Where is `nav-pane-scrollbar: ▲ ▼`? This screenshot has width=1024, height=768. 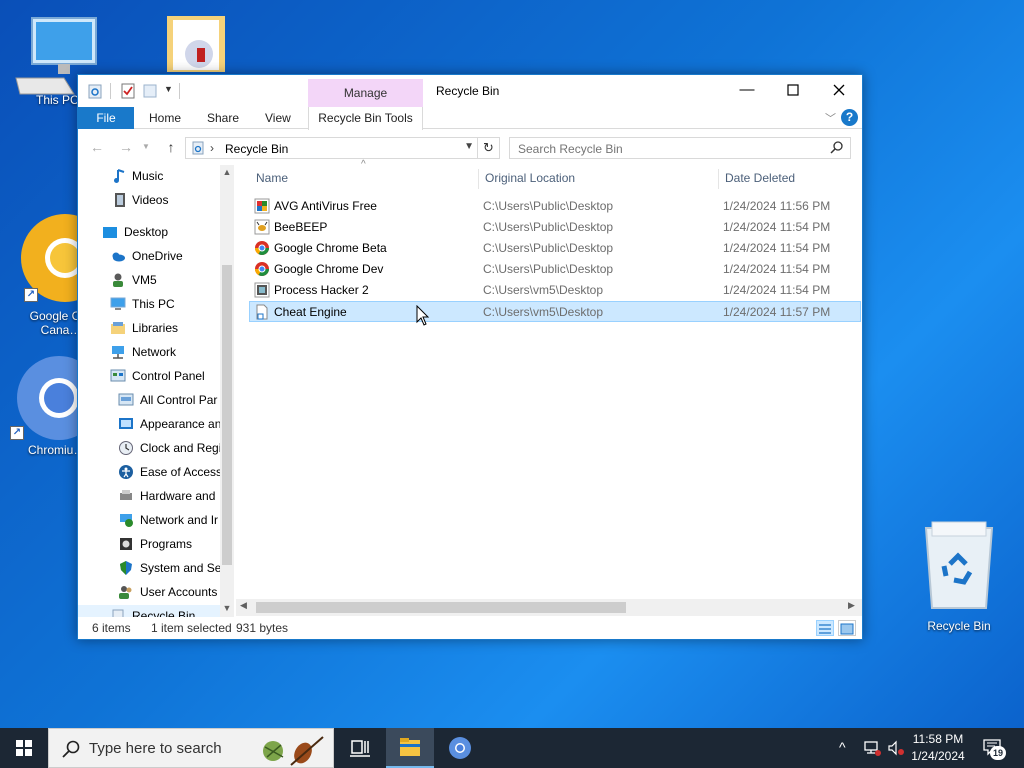 nav-pane-scrollbar: ▲ ▼ is located at coordinates (227, 391).